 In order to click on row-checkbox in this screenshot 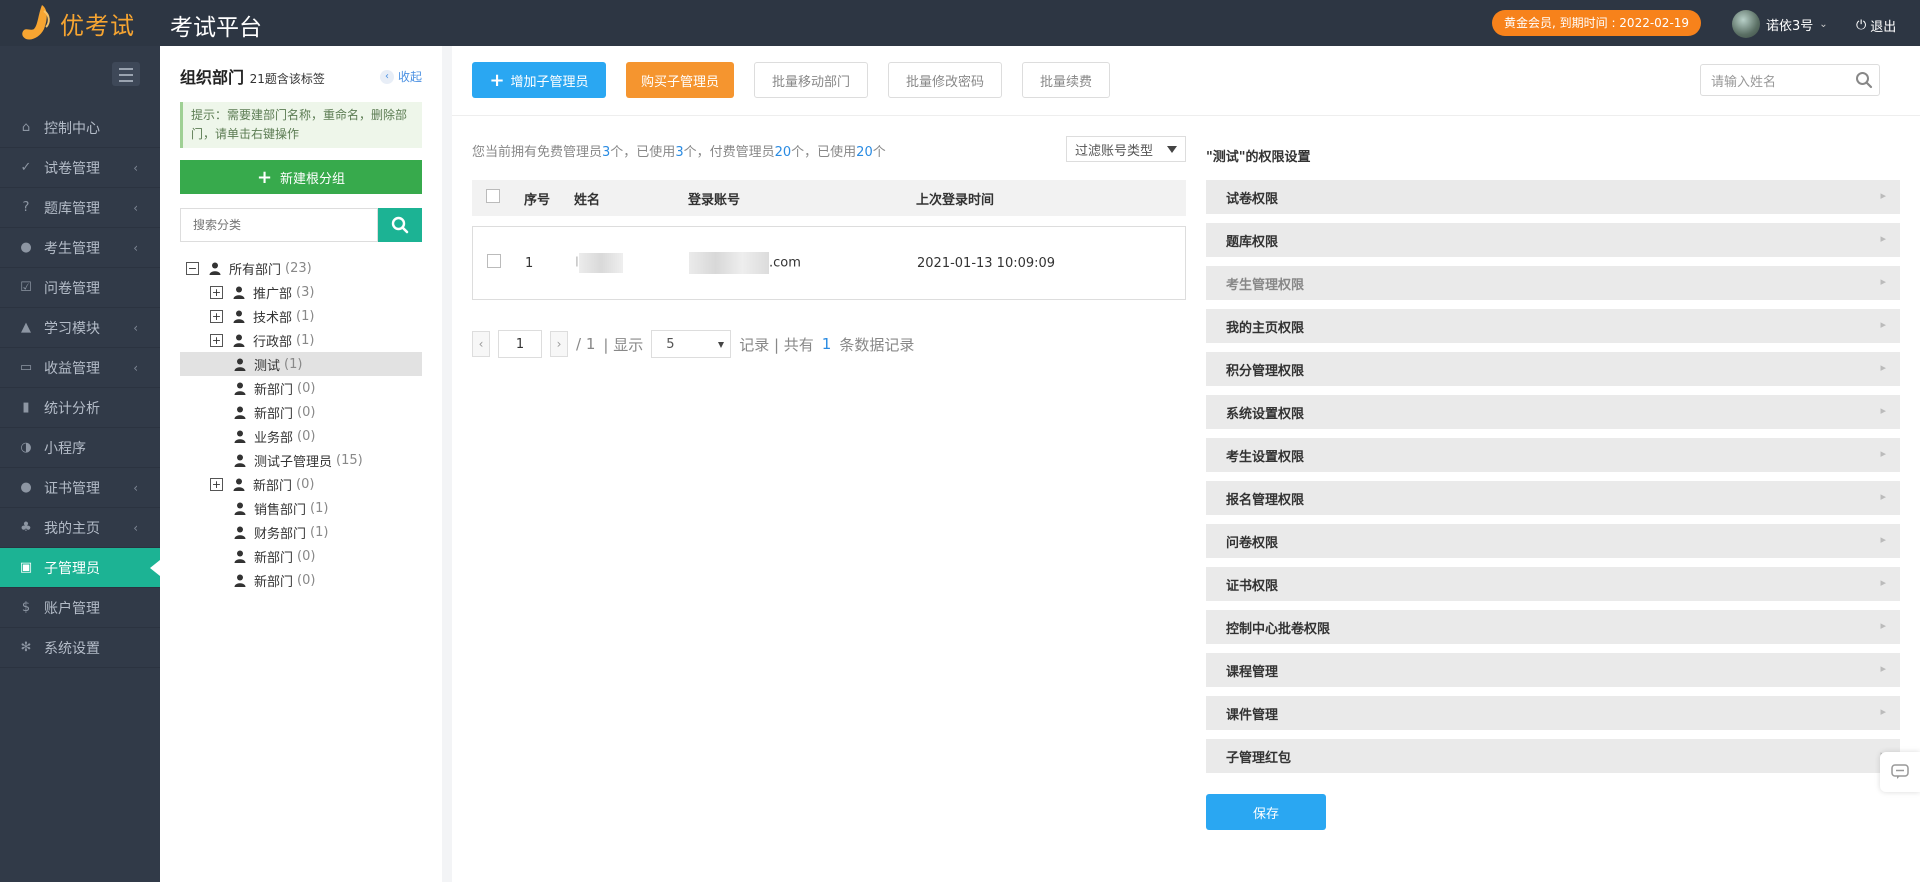, I will do `click(494, 261)`.